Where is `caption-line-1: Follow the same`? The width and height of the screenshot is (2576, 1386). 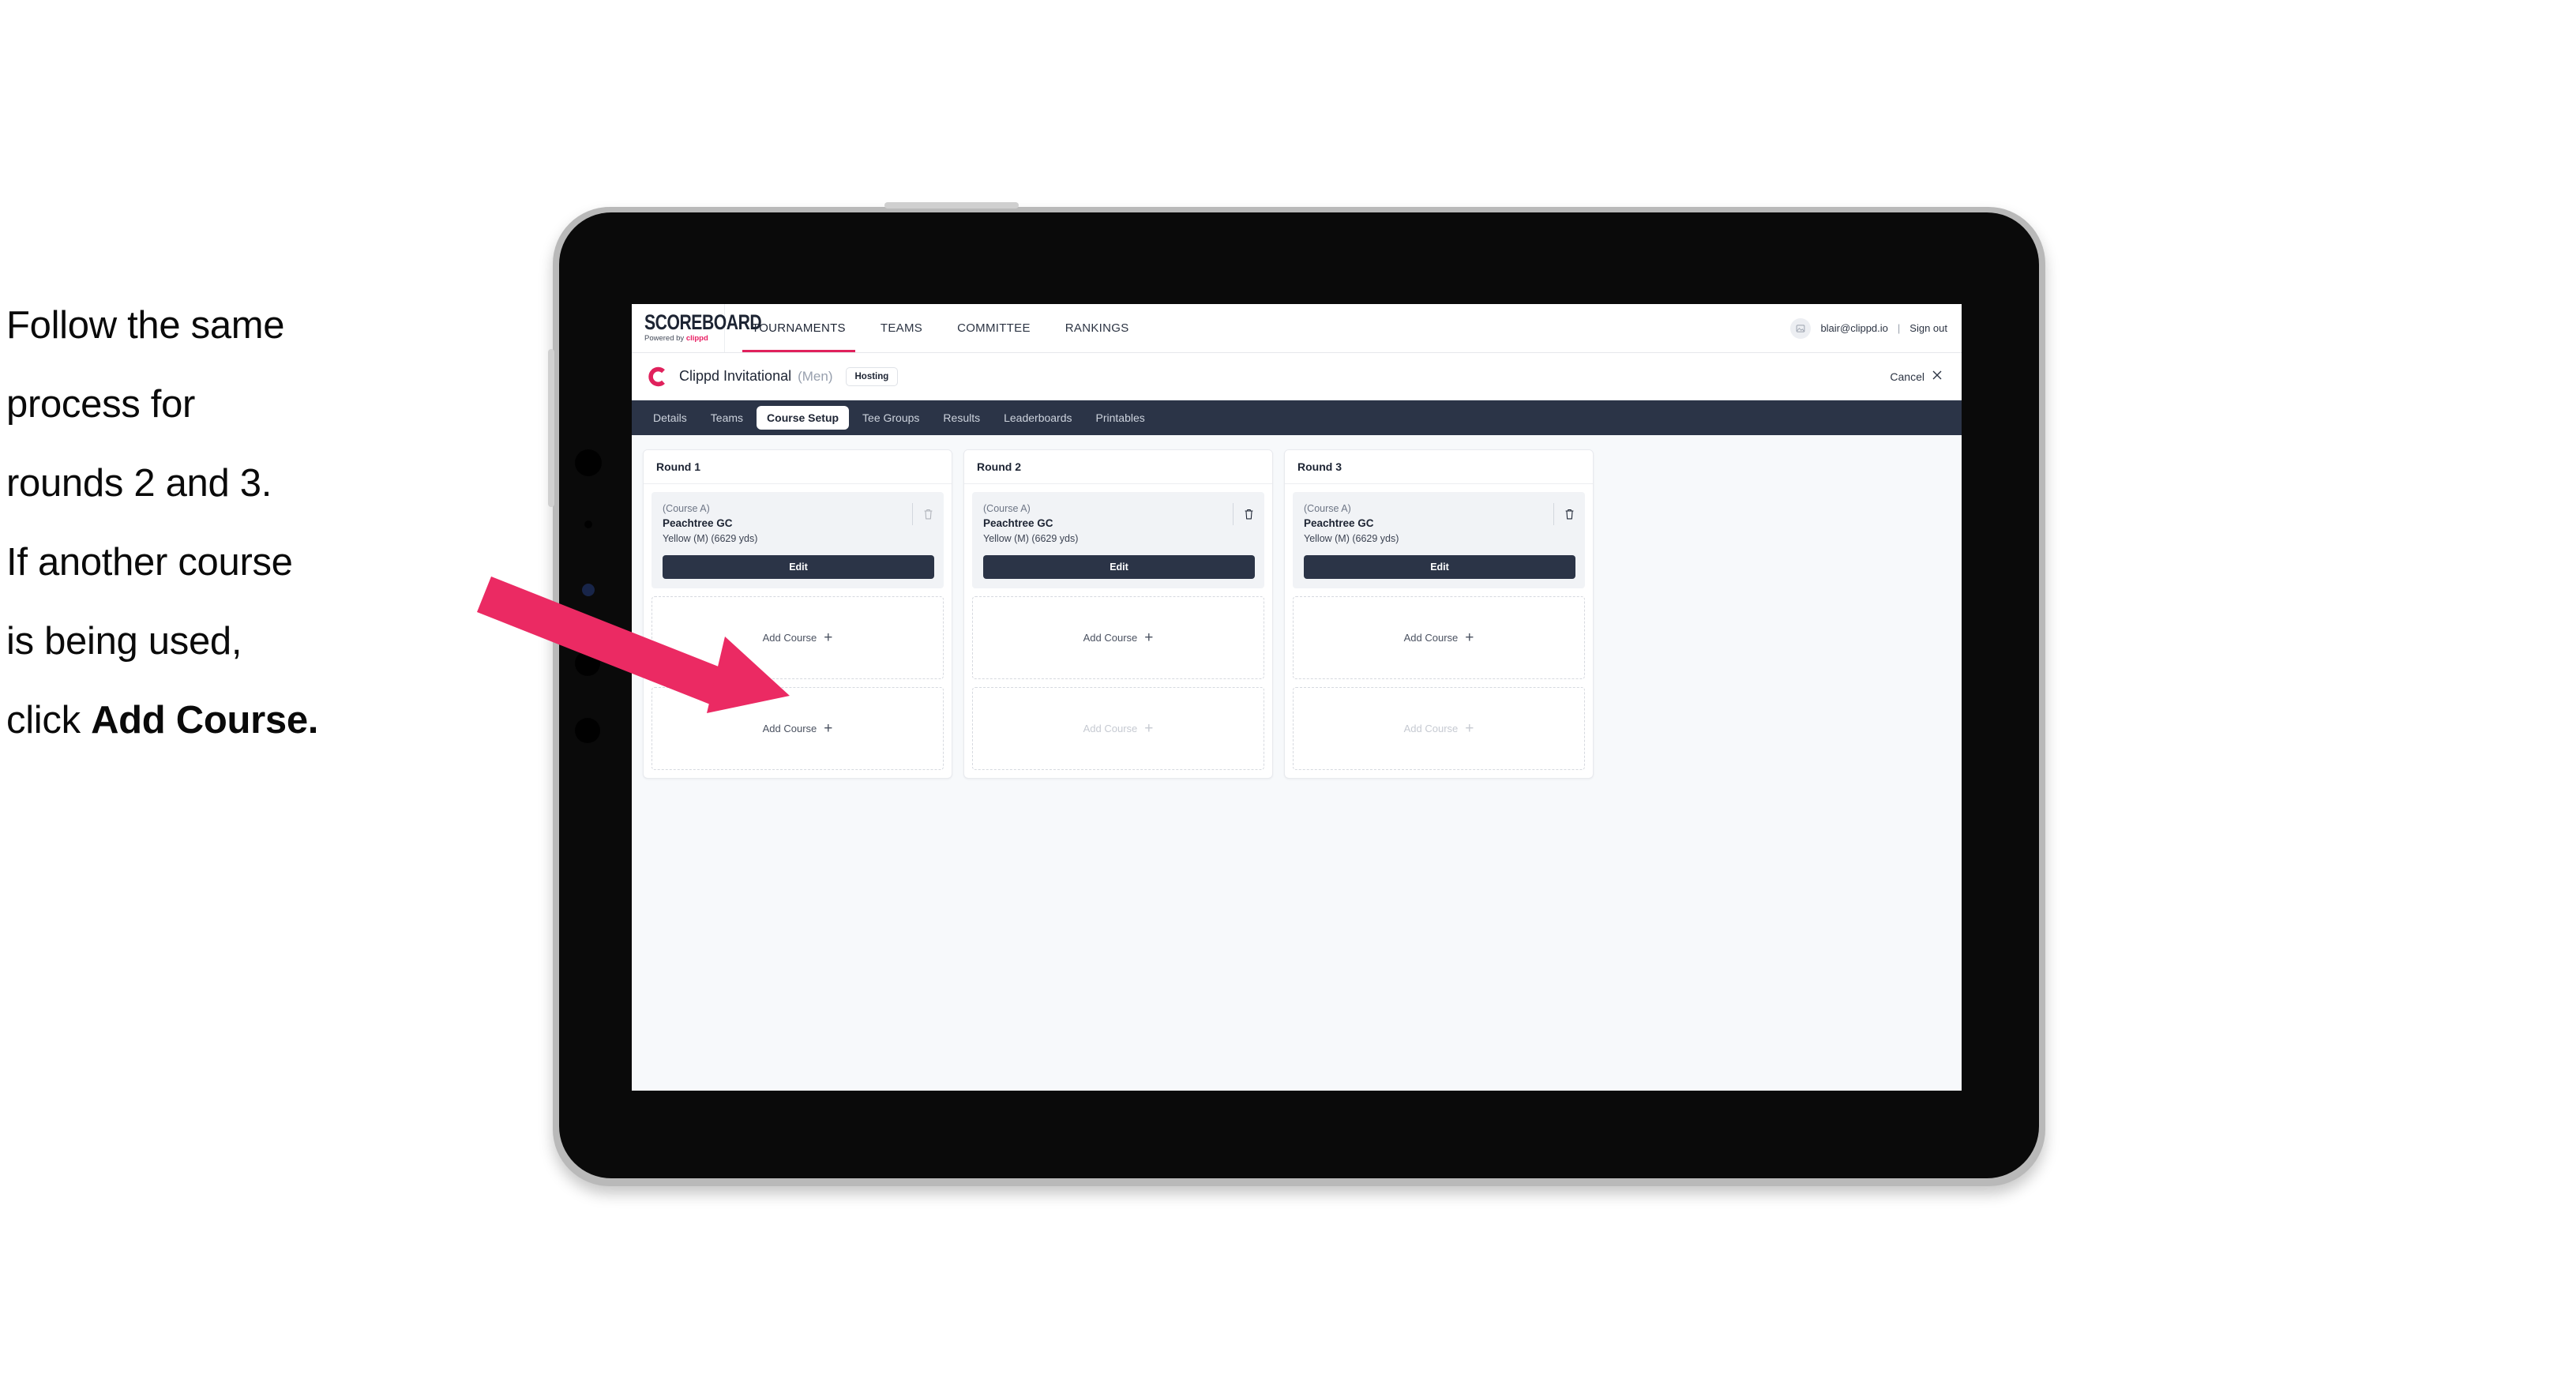 caption-line-1: Follow the same is located at coordinates (145, 325).